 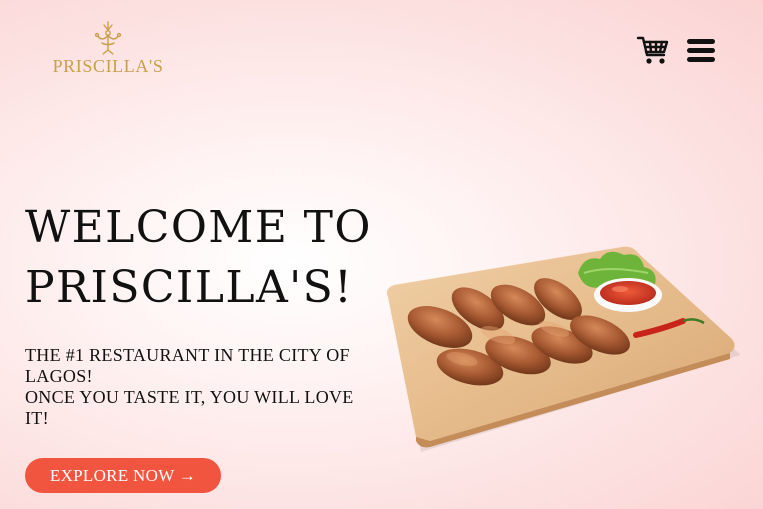 What do you see at coordinates (108, 66) in the screenshot?
I see `brand-name: PRISCILLA'S` at bounding box center [108, 66].